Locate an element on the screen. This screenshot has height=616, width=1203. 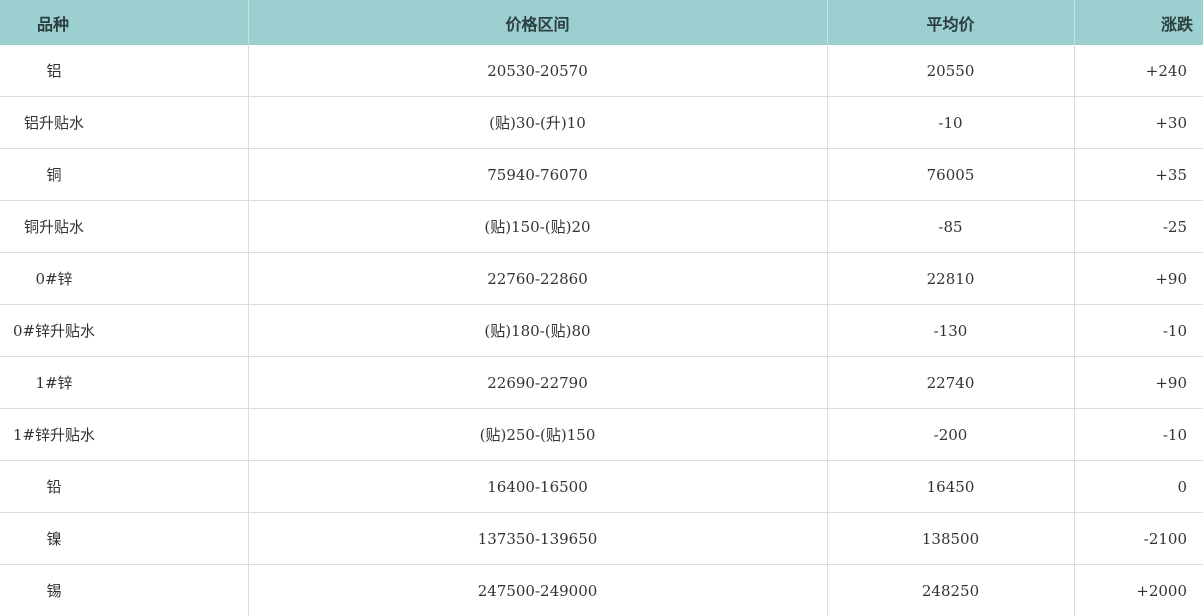
table-row: 1#锌升贴水 (贴)250-(贴)150-200-10 is located at coordinates (601, 435).